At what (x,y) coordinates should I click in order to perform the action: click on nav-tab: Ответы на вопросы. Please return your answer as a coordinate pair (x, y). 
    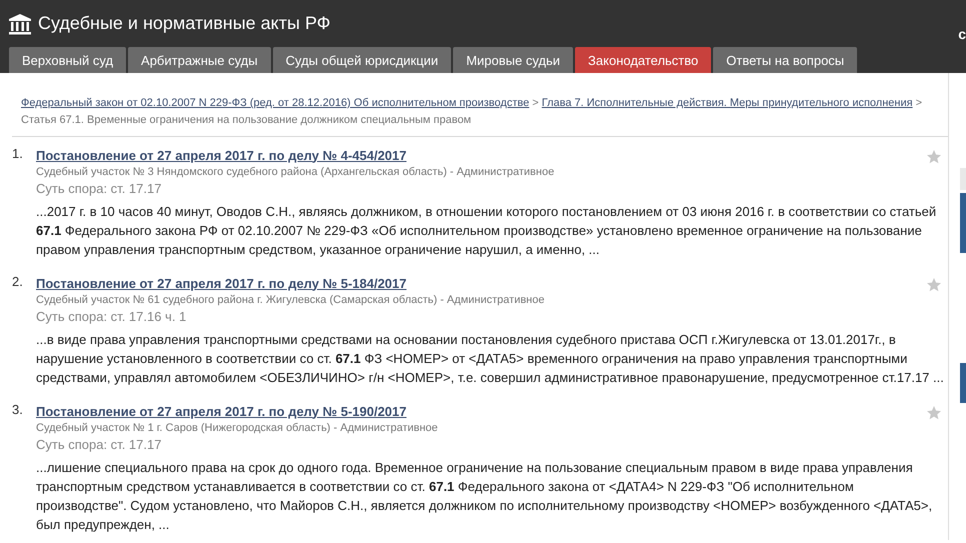
    Looking at the image, I should click on (785, 60).